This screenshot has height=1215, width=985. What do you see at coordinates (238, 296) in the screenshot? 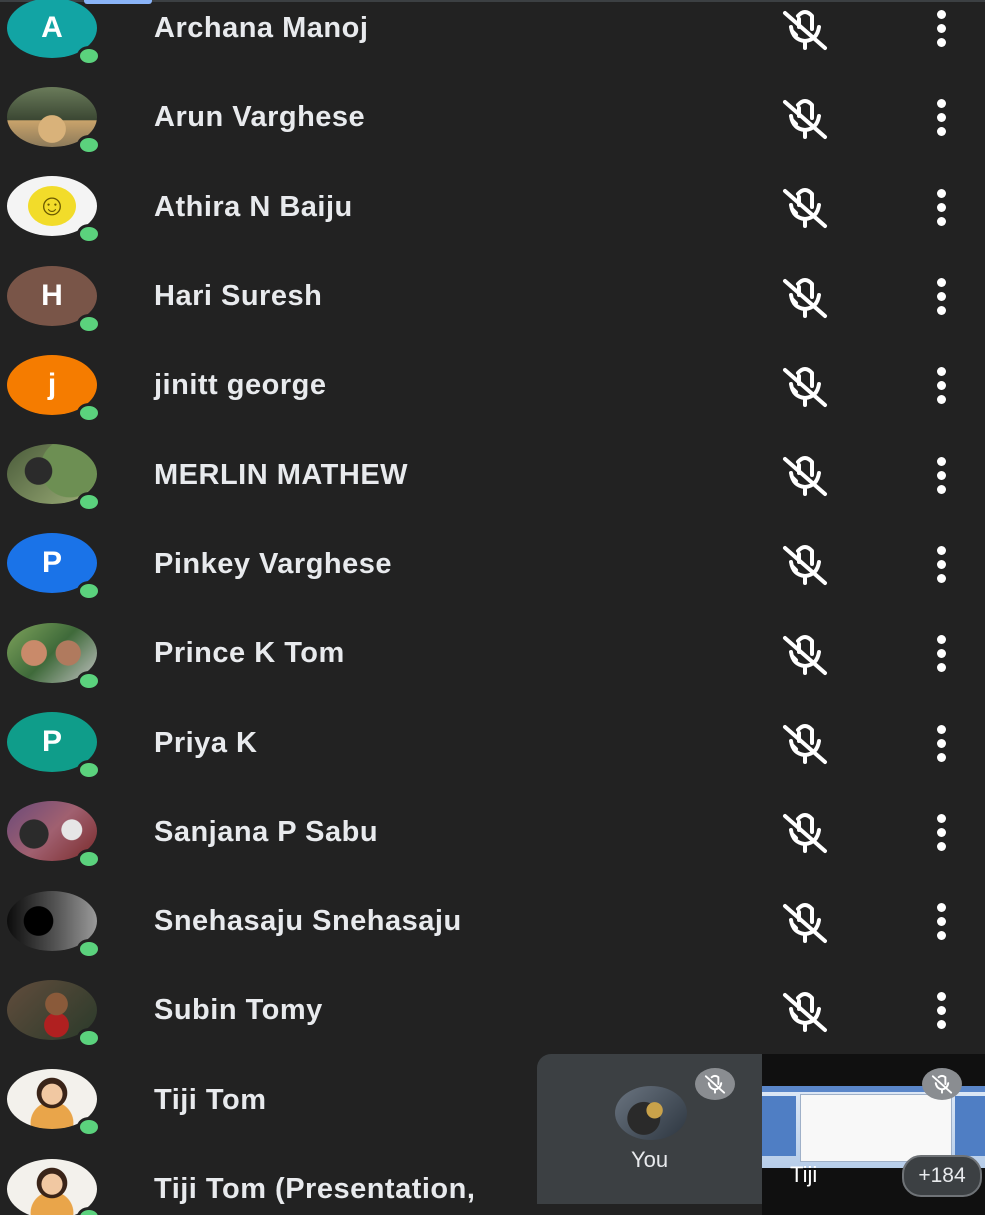
I see `participant-name: Hari Suresh` at bounding box center [238, 296].